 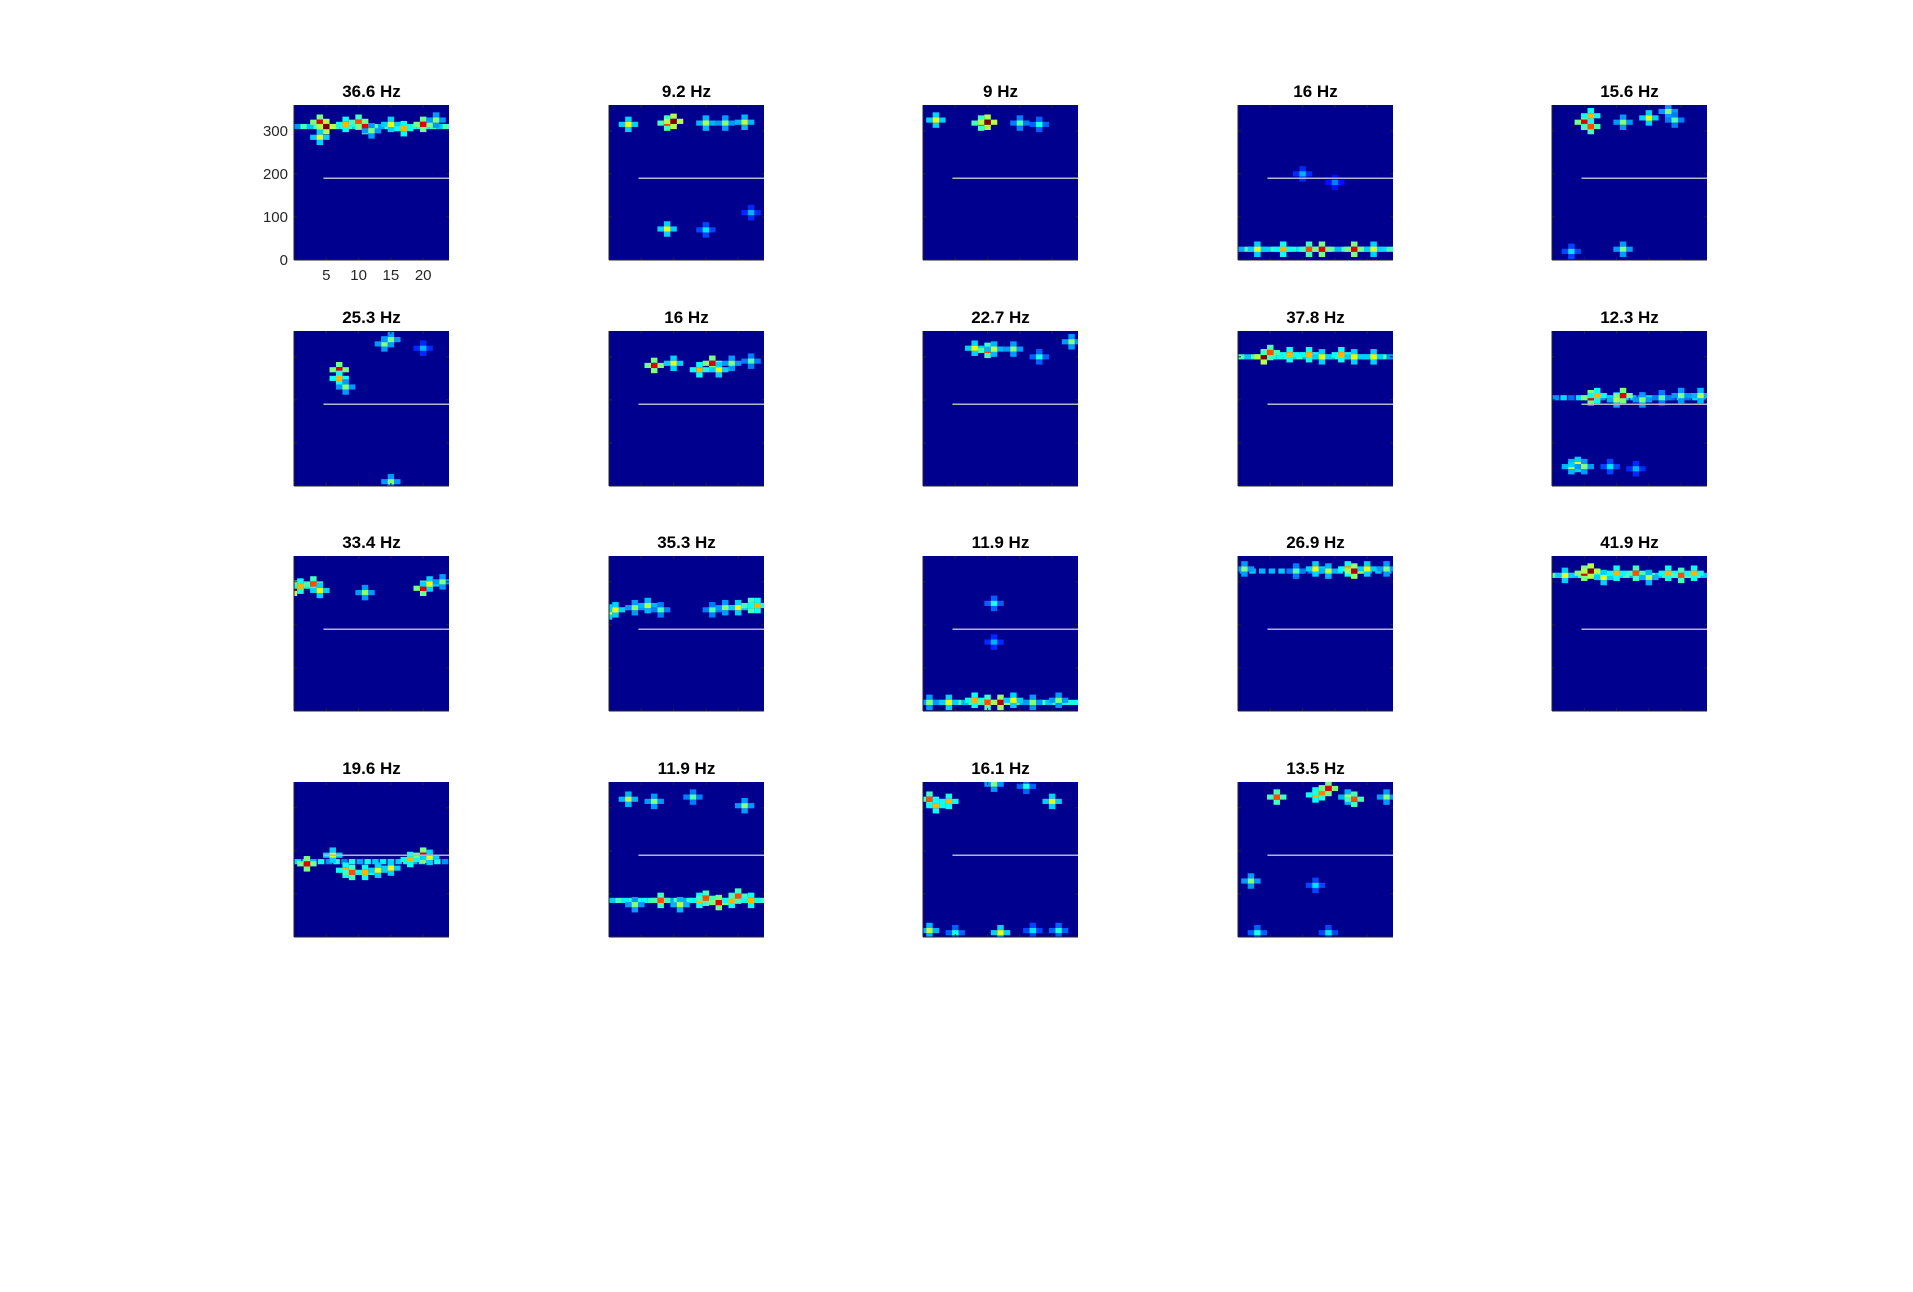 What do you see at coordinates (1000, 91) in the screenshot?
I see `panel-title: 9 Hz` at bounding box center [1000, 91].